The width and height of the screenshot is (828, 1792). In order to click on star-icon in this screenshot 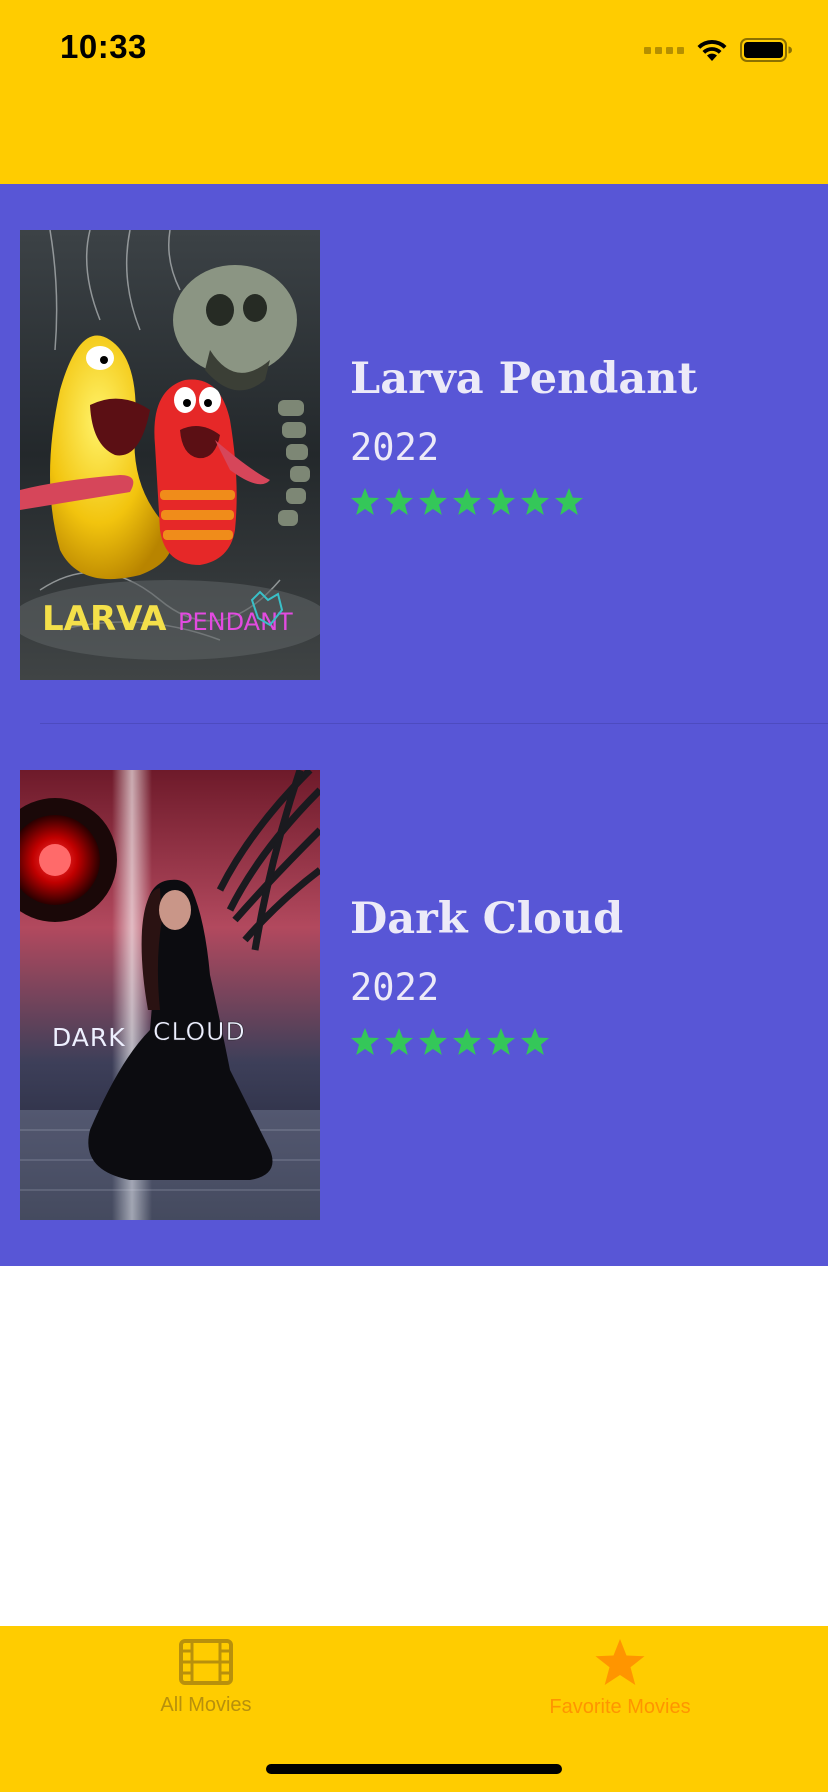, I will do `click(620, 1662)`.